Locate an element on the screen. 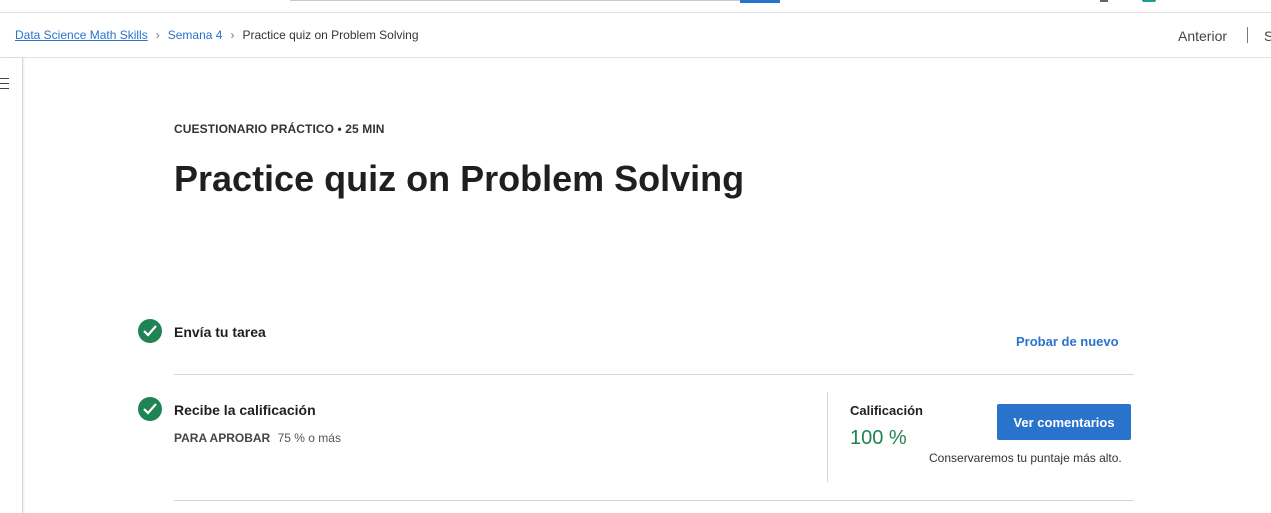 This screenshot has height=513, width=1271. passing-requirement: PARA APROBAR 75 % o más is located at coordinates (257, 438).